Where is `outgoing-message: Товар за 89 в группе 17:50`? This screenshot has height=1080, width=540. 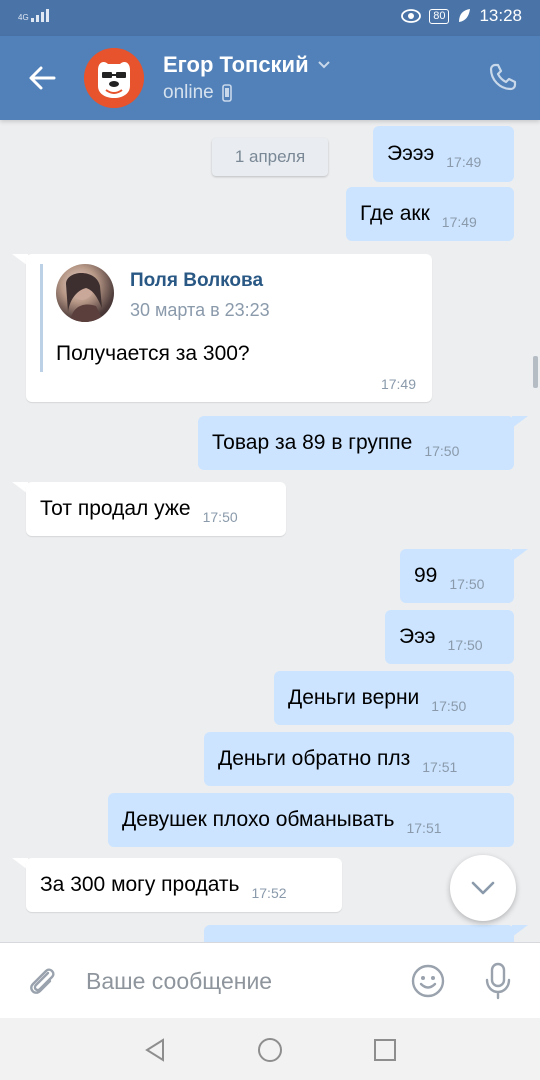 outgoing-message: Товар за 89 в группе 17:50 is located at coordinates (356, 443).